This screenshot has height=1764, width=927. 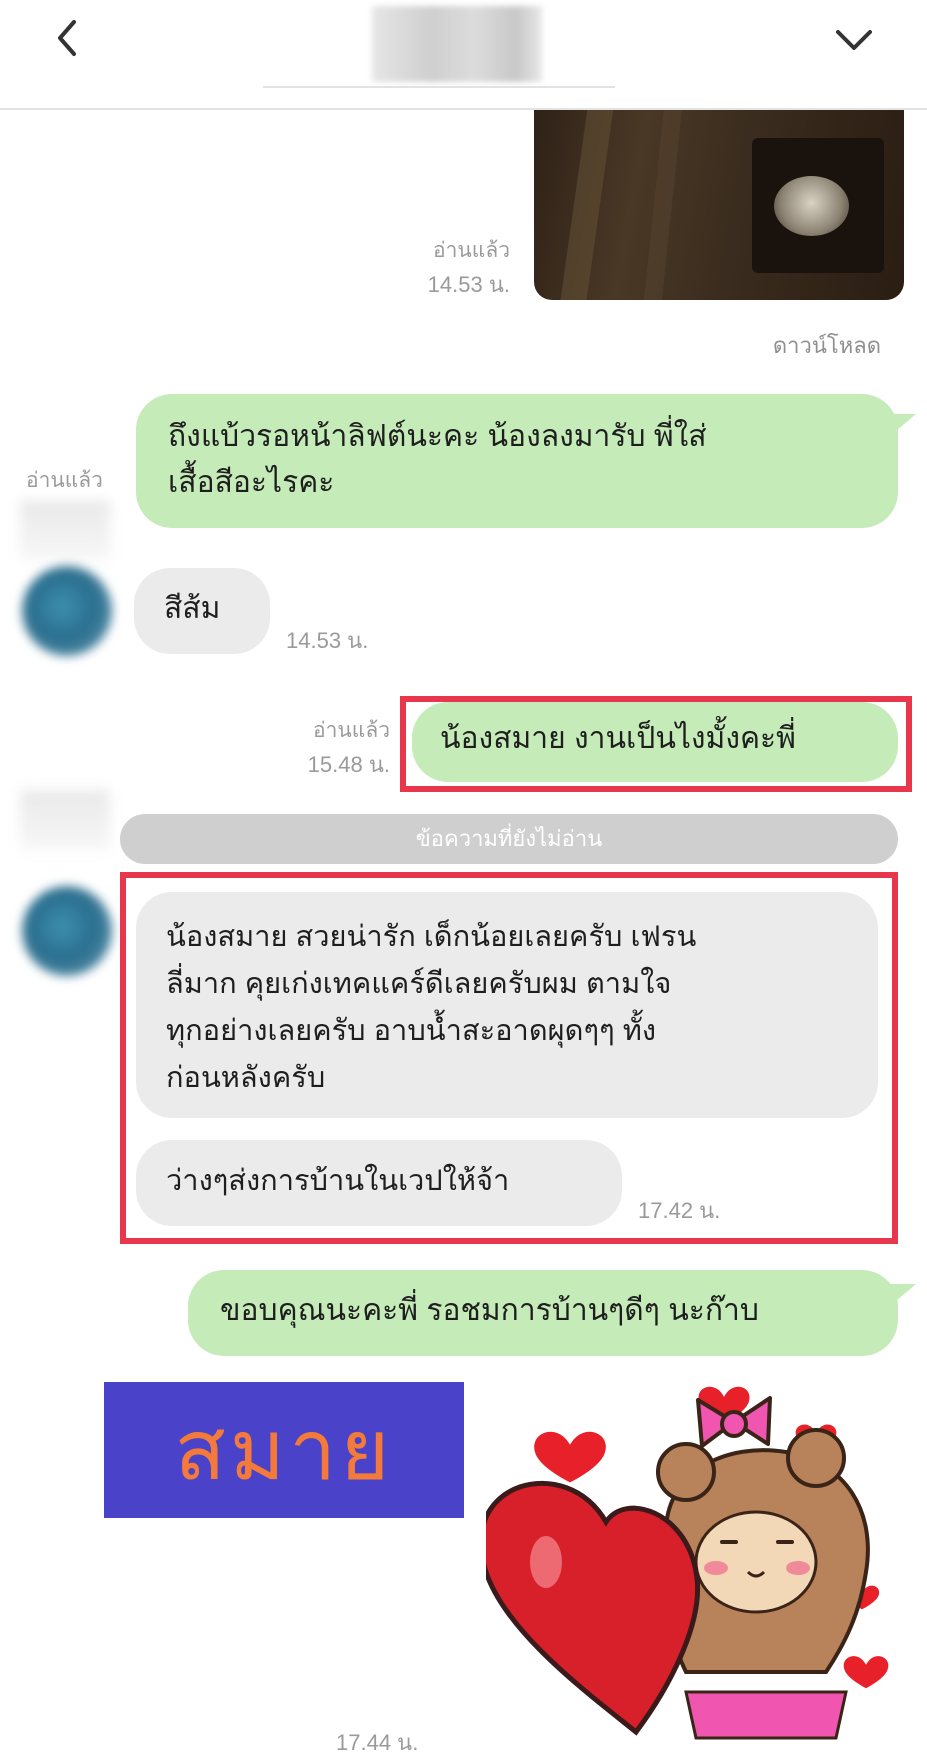 What do you see at coordinates (509, 839) in the screenshot?
I see `unread-divider: ข้อความที่ยังไม่อ่าน` at bounding box center [509, 839].